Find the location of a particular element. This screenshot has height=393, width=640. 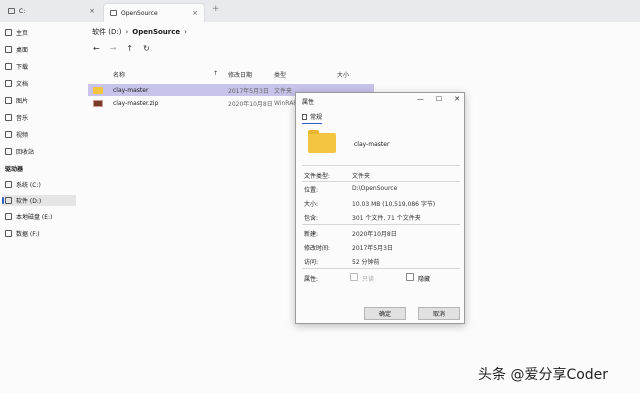

sidebar-item-label: 文档 is located at coordinates (22, 84).